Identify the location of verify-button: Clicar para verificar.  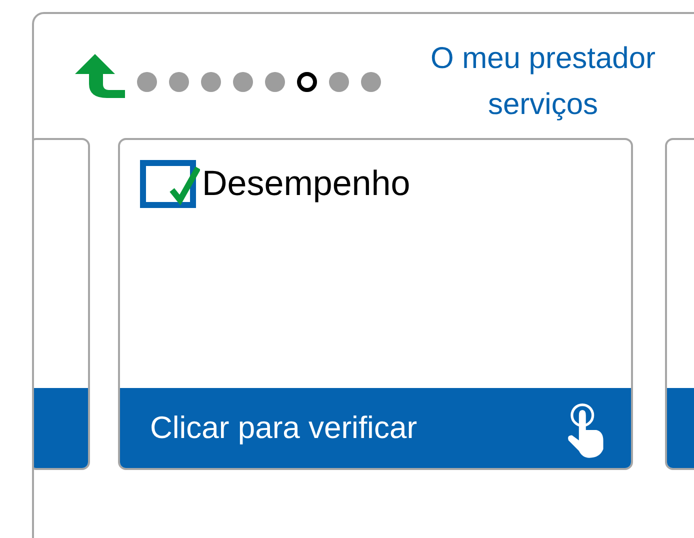
(375, 428).